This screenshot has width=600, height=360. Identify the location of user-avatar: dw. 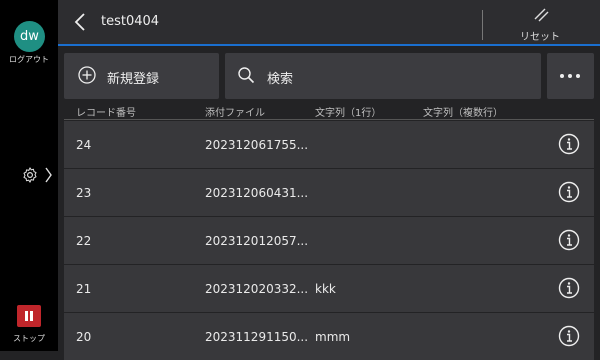
(29, 36).